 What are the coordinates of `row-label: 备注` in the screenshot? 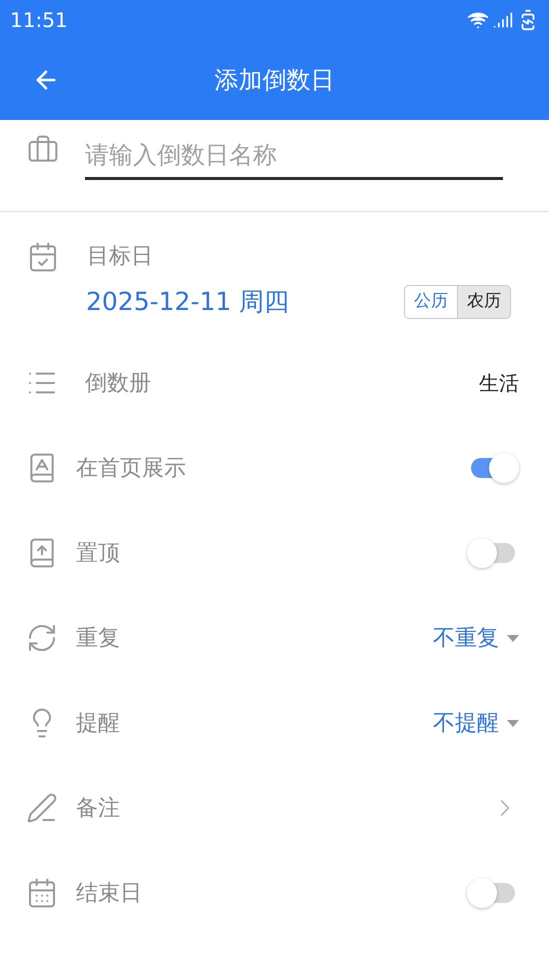 It's located at (98, 808).